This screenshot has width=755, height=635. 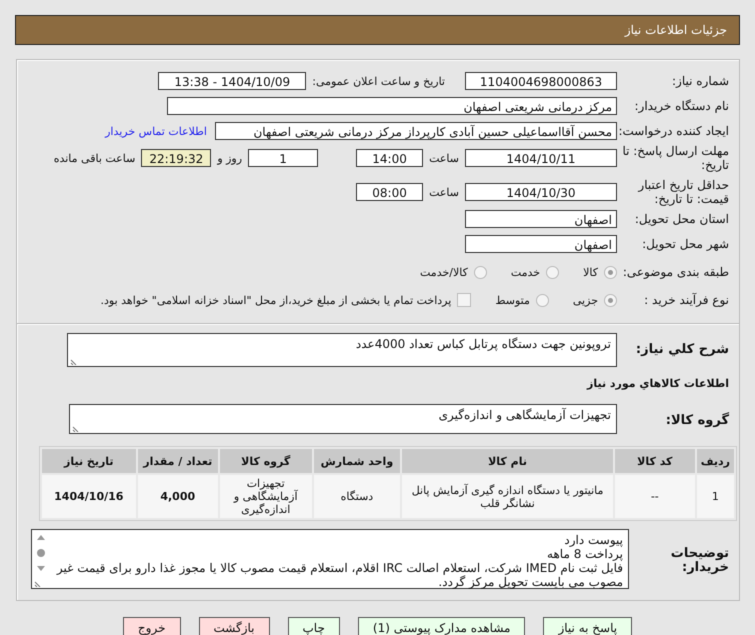 What do you see at coordinates (590, 272) in the screenshot?
I see `radio-label: کالا` at bounding box center [590, 272].